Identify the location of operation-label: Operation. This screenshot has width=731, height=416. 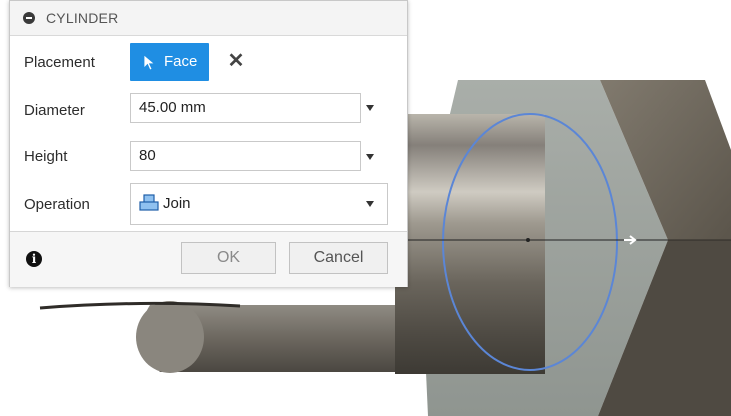
(57, 204).